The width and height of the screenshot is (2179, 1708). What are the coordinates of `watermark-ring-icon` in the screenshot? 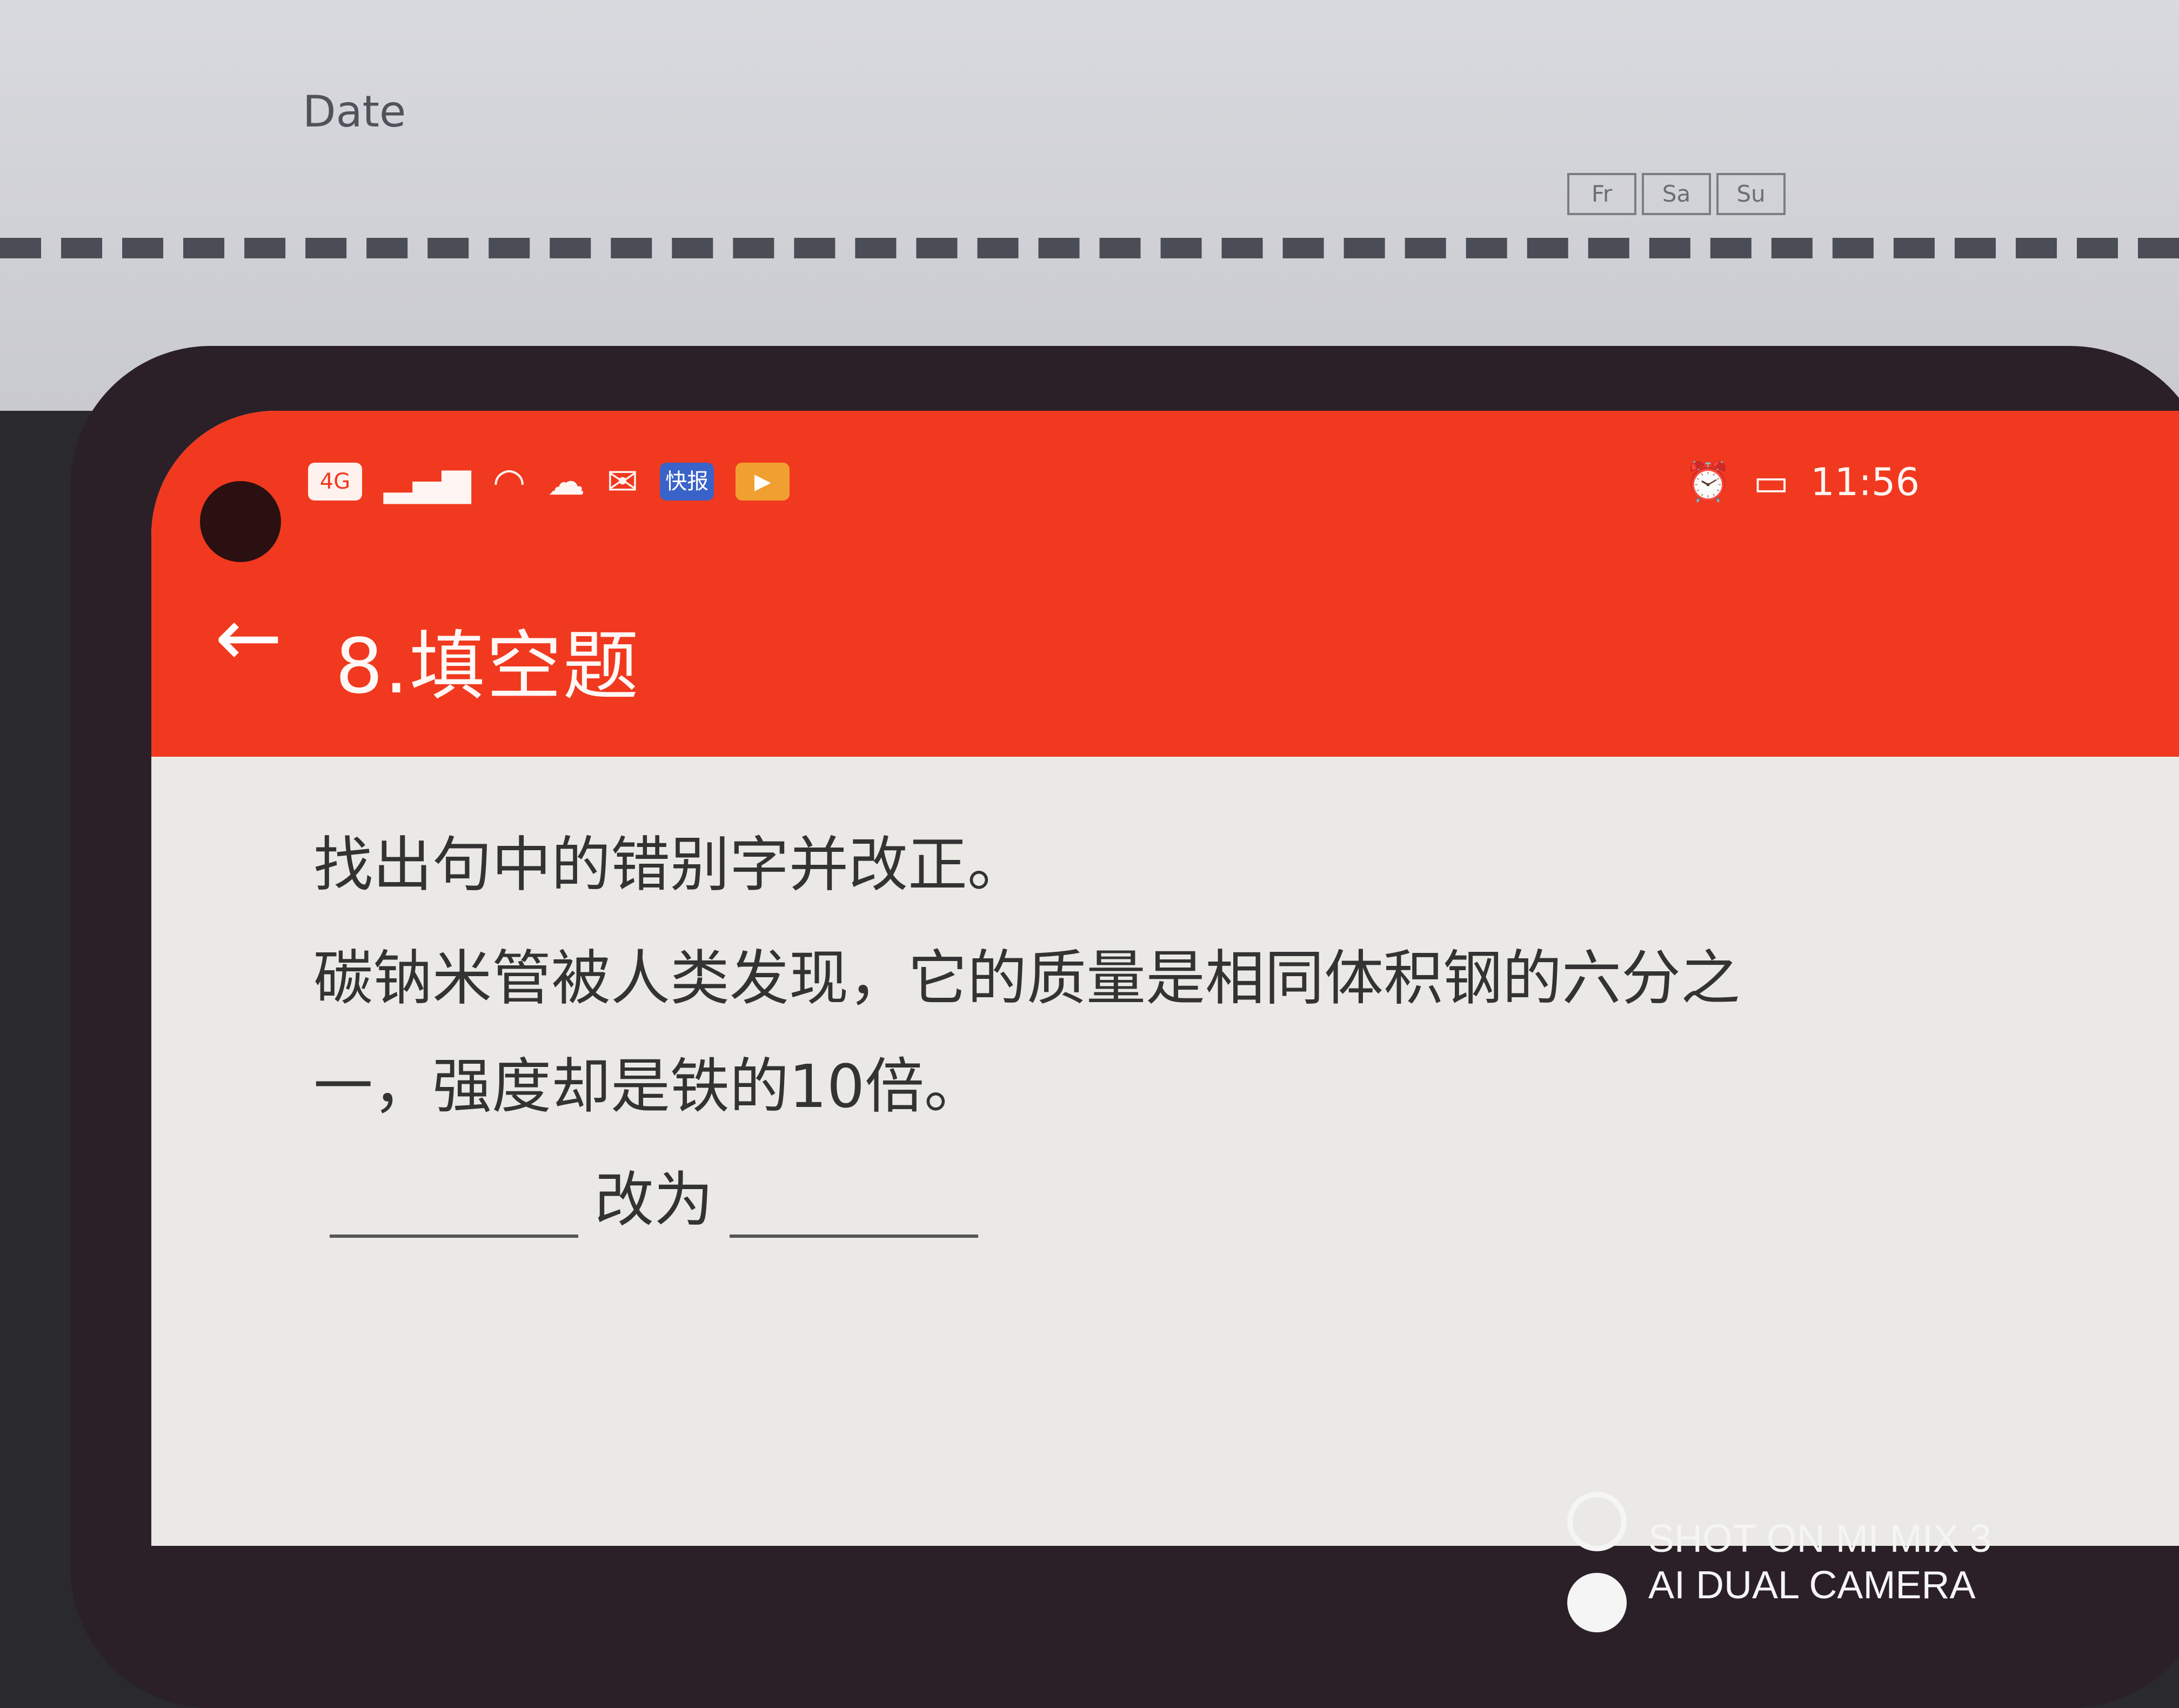 It's located at (1597, 1522).